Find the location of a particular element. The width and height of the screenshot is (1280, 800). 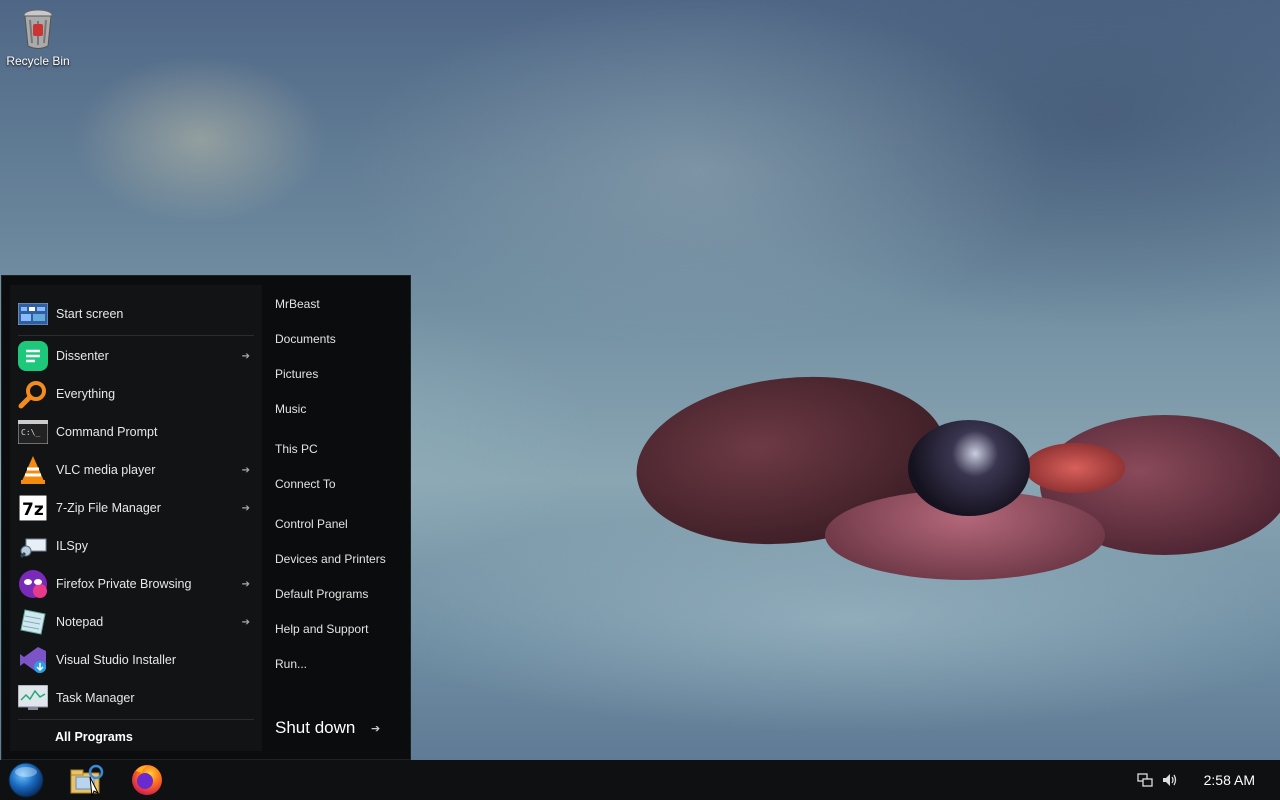

right-link-help-support: Help and Support is located at coordinates (321, 629).